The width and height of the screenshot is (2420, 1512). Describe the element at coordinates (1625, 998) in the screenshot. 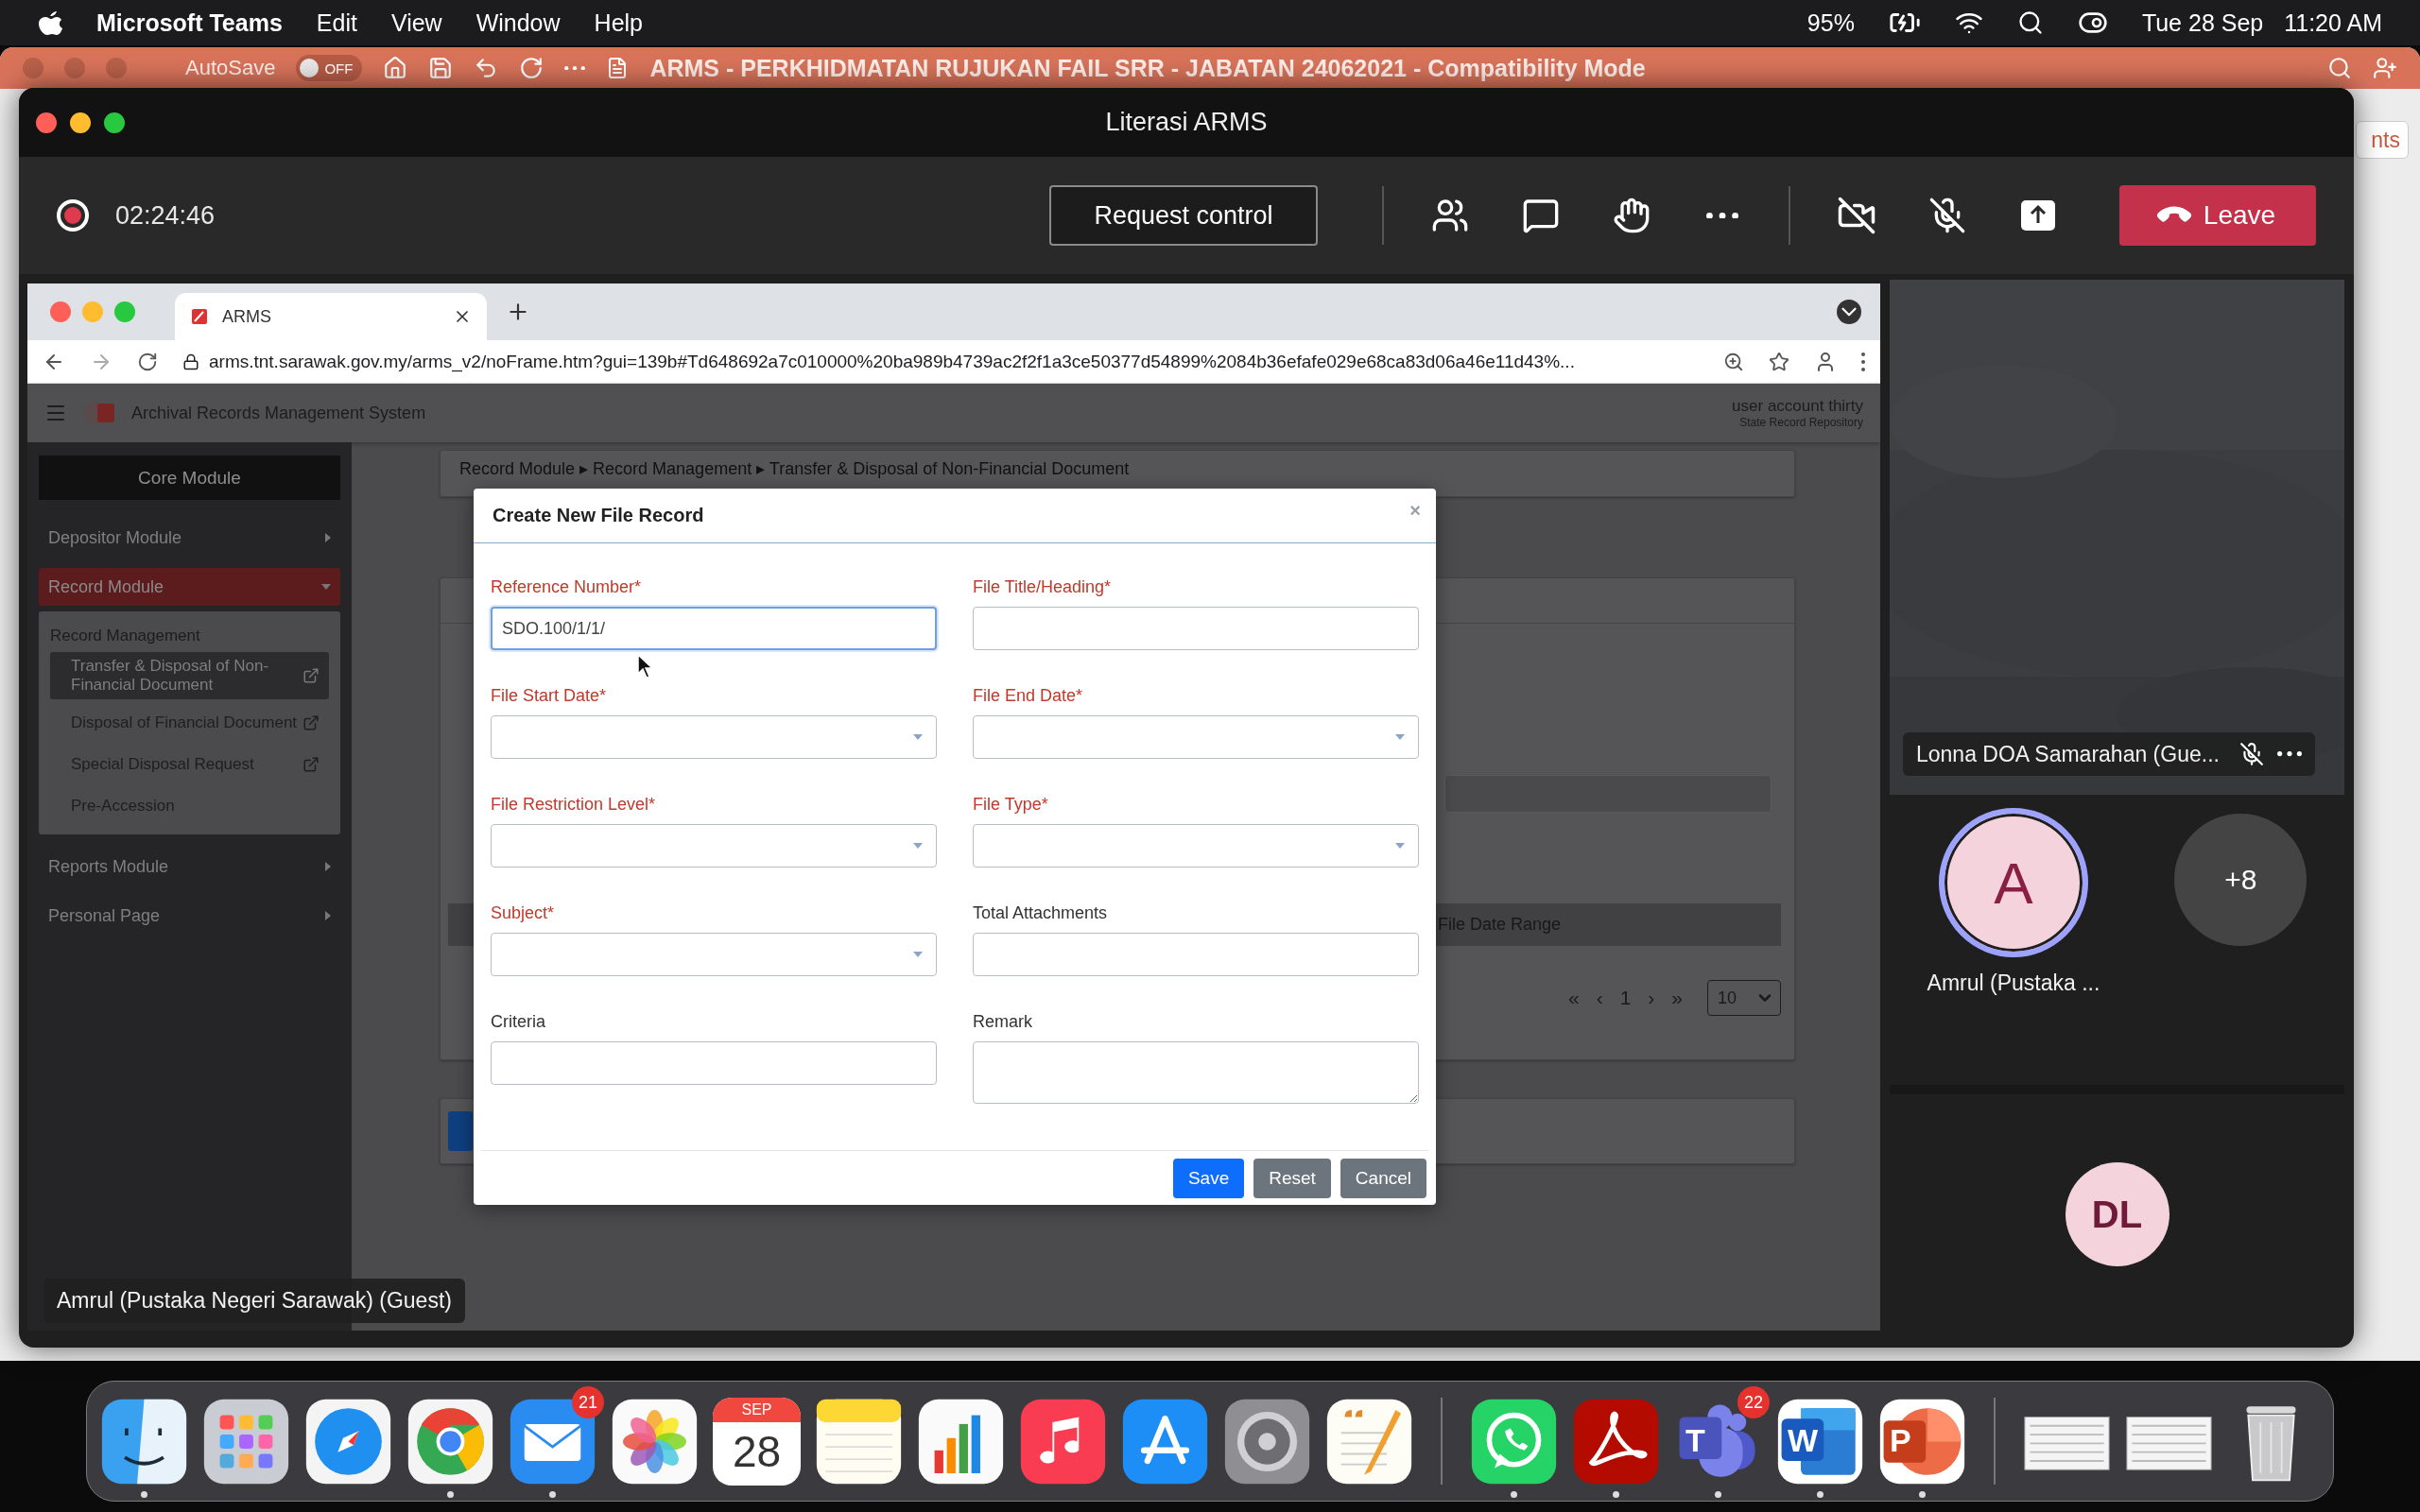

I see `pagination-control: 1` at that location.